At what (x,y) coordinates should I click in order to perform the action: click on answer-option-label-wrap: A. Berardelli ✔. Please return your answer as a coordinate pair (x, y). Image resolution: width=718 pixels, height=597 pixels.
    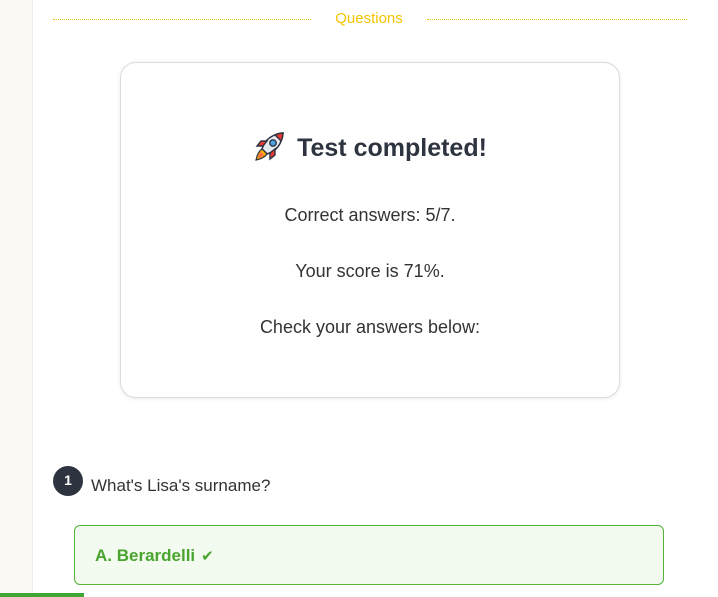
    Looking at the image, I should click on (154, 556).